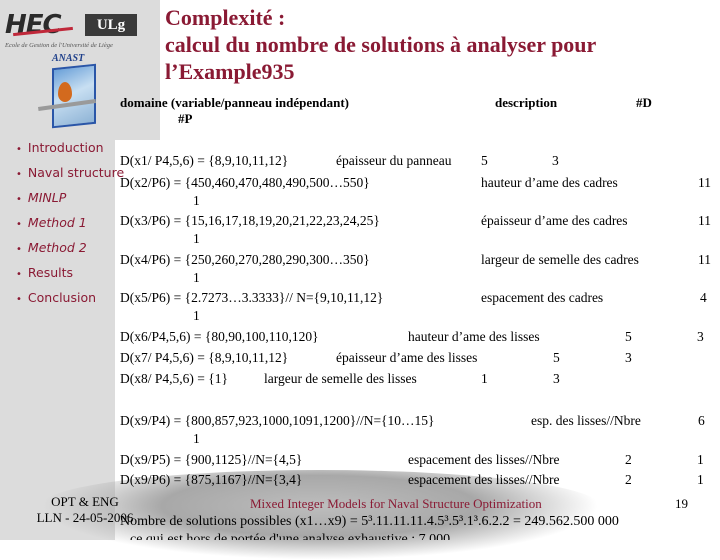 The width and height of the screenshot is (720, 560). Describe the element at coordinates (394, 160) in the screenshot. I see `row-description: épaisseur du panneau` at that location.